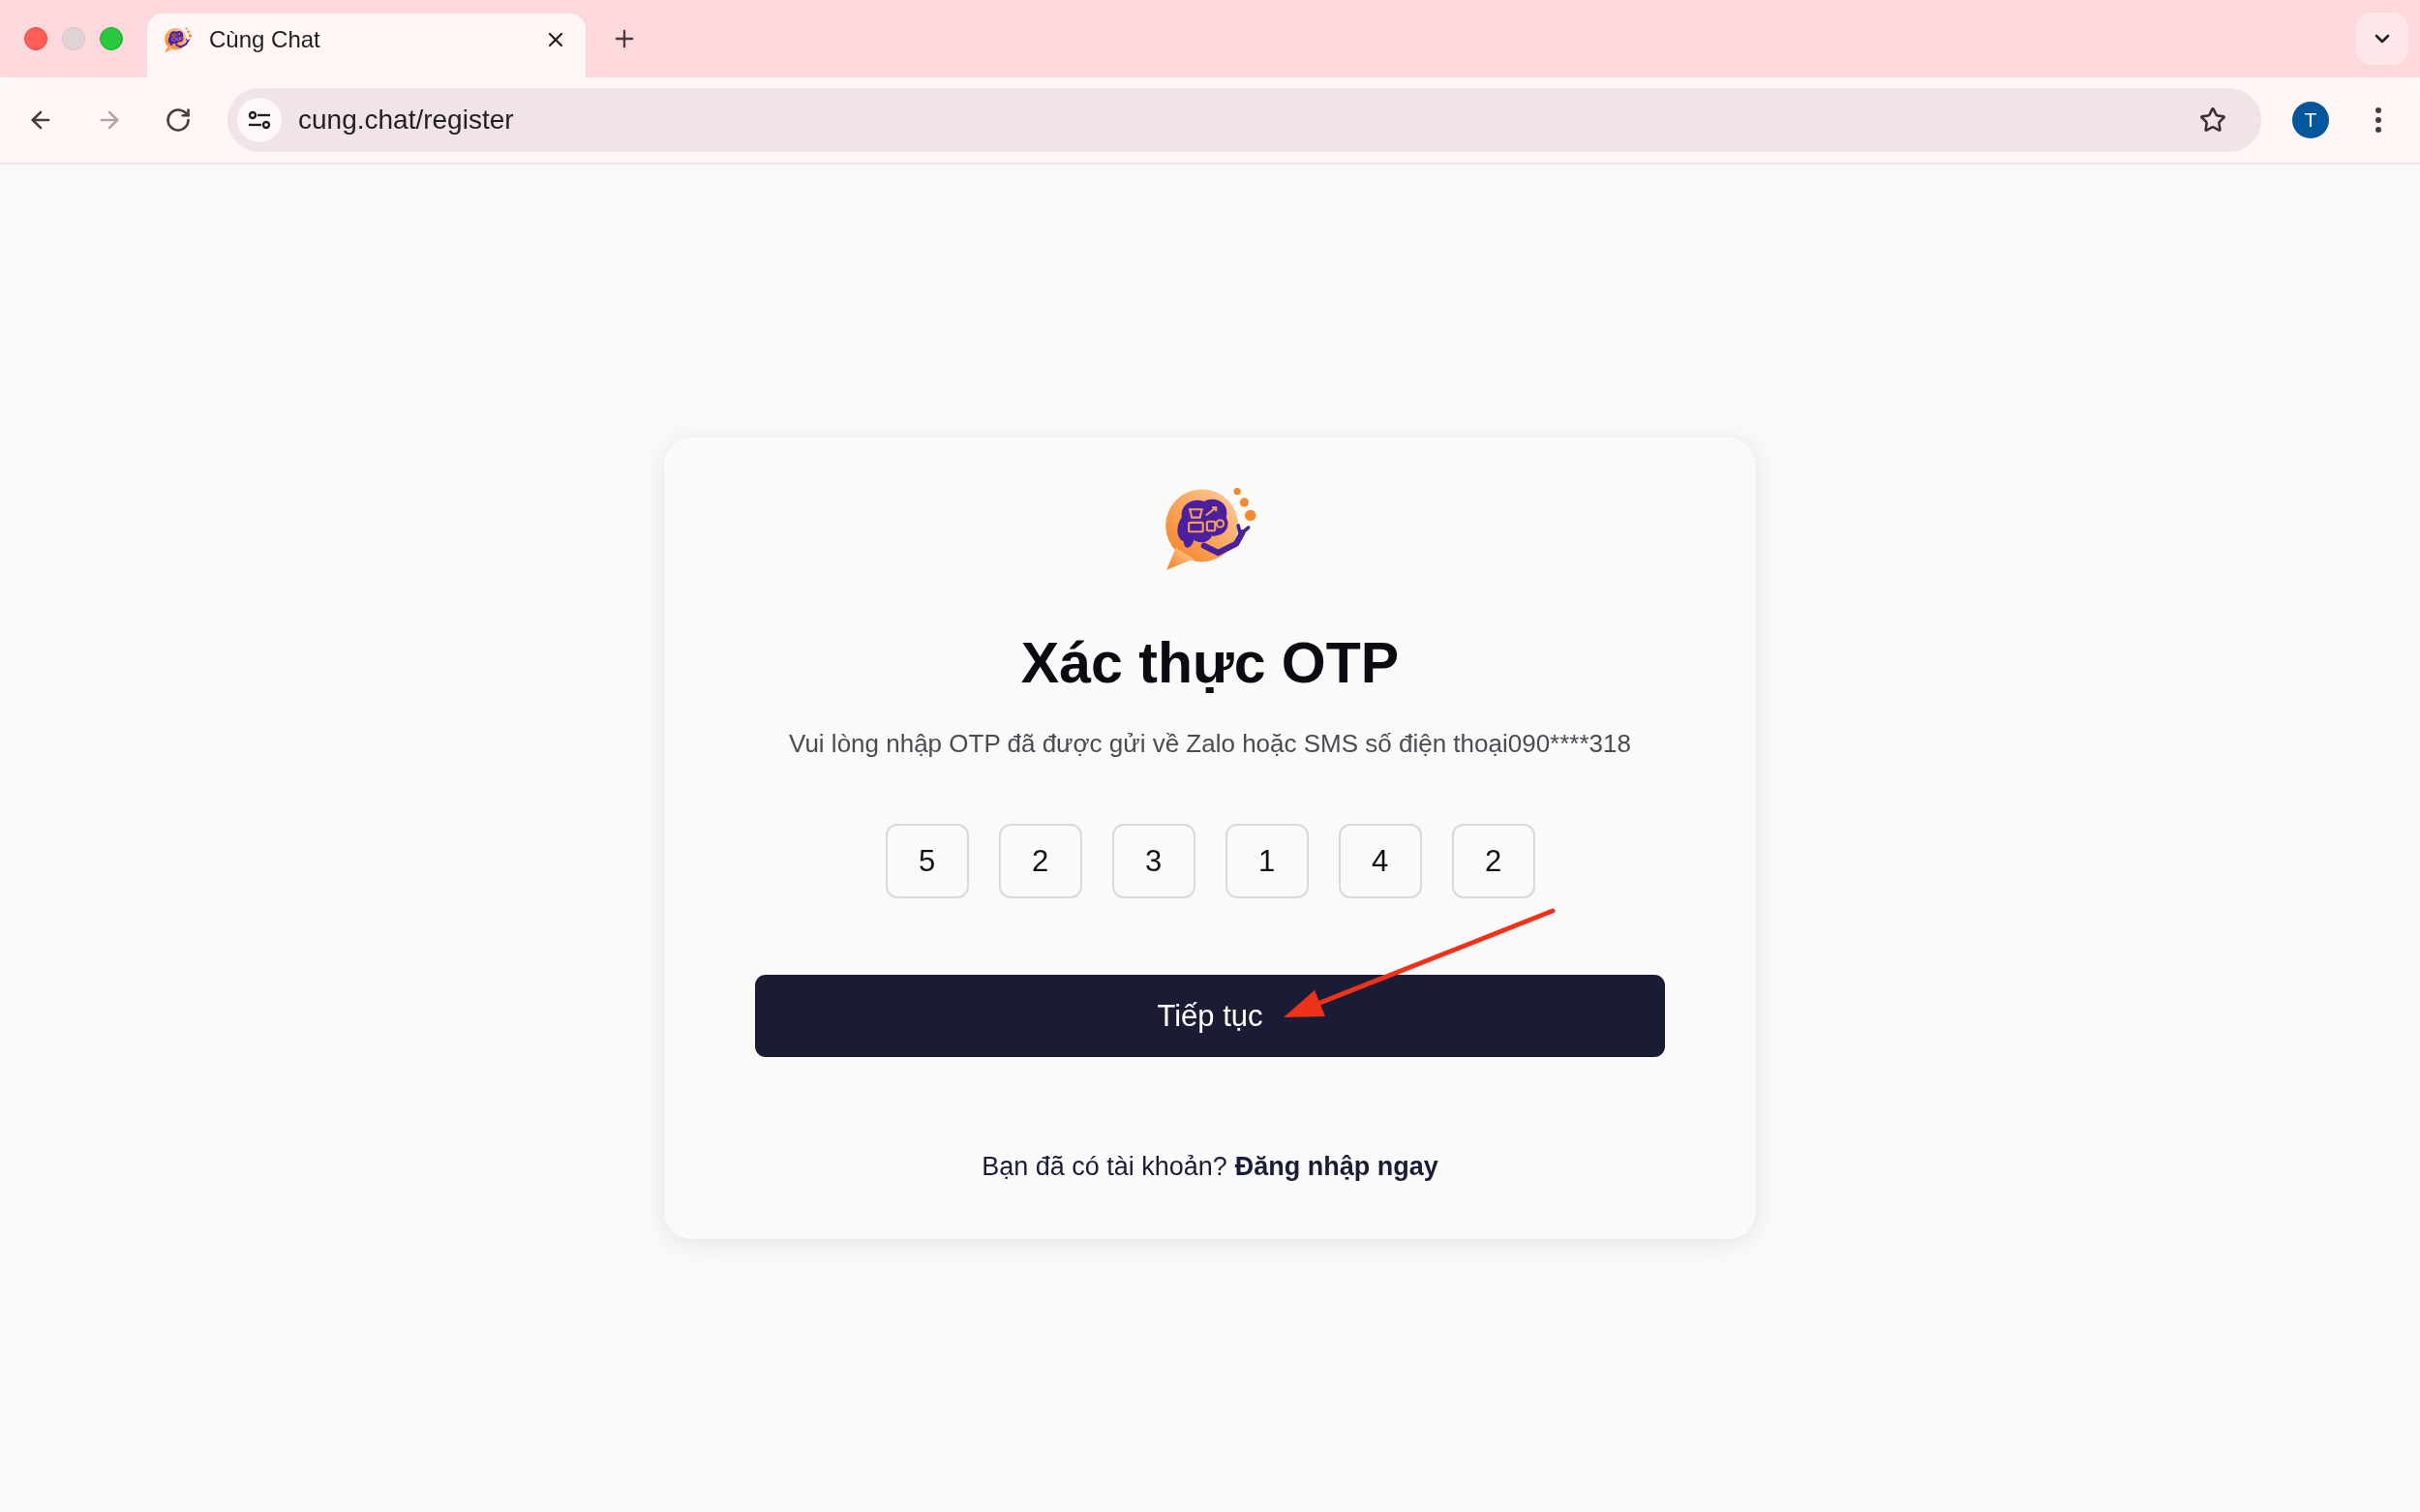 The width and height of the screenshot is (2420, 1512). Describe the element at coordinates (1267, 861) in the screenshot. I see `otp-digit-field: 1` at that location.